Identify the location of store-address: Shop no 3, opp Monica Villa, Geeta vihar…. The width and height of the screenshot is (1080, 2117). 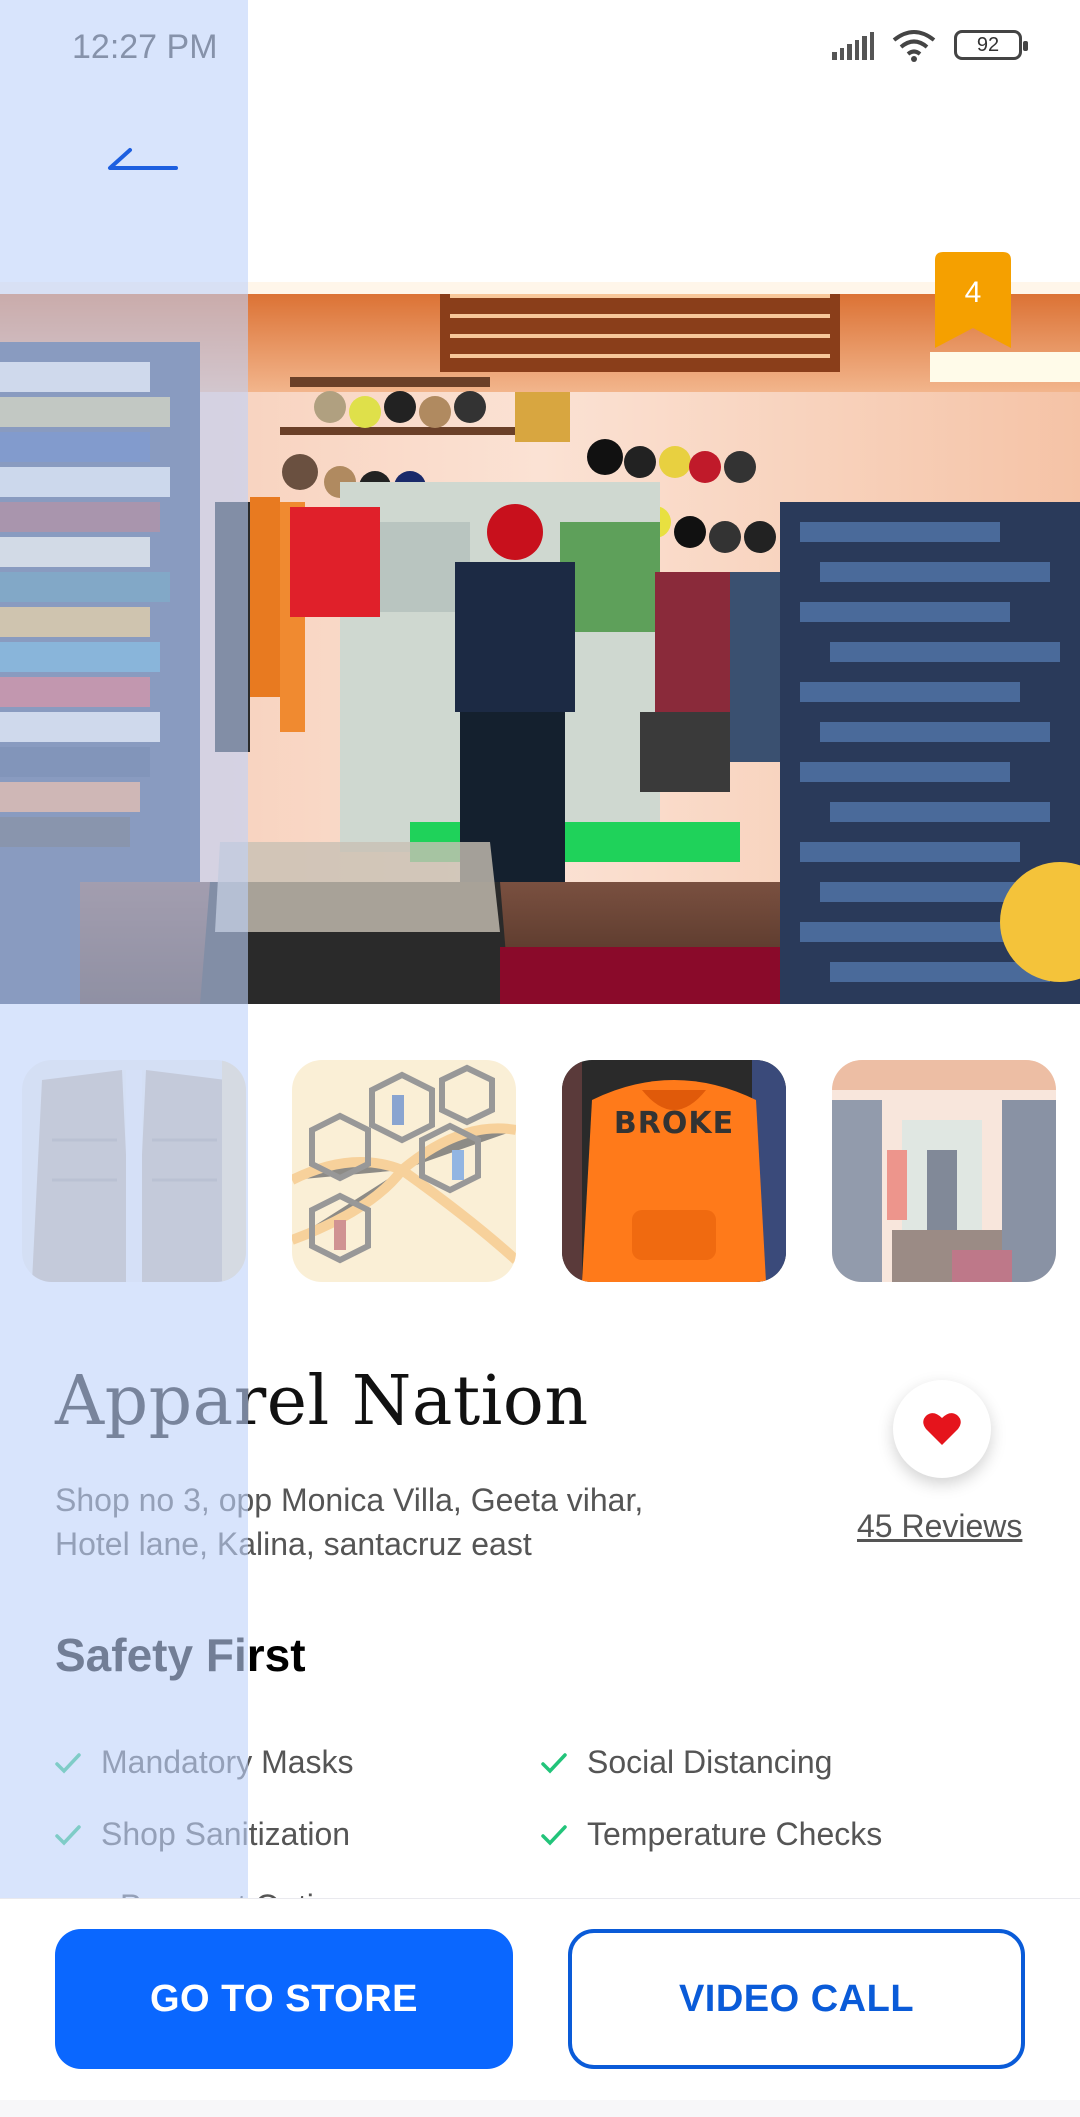
(349, 1522).